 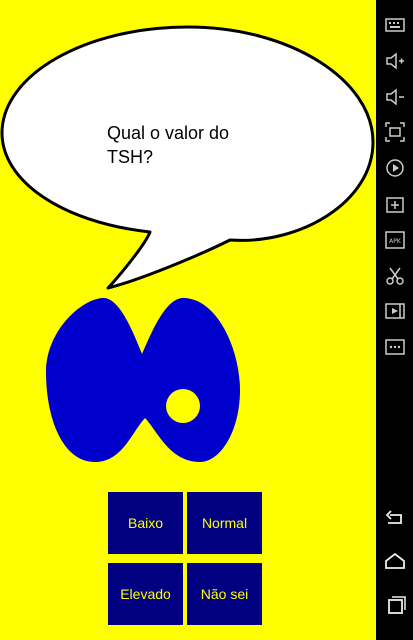 I want to click on answer-button-high: Elevado, so click(x=145, y=594).